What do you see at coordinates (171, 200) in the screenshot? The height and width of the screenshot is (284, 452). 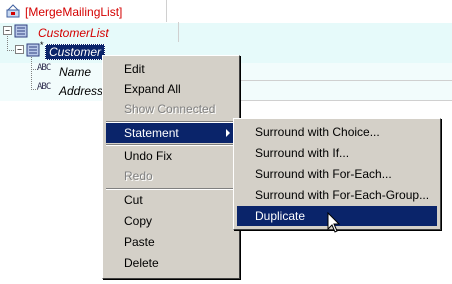 I see `menu-item-cut: Cut` at bounding box center [171, 200].